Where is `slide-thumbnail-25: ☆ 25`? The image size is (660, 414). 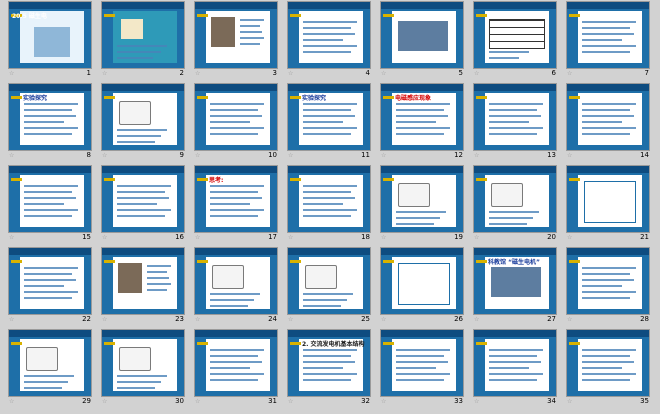
slide-thumbnail-25: ☆ 25 is located at coordinates (329, 289).